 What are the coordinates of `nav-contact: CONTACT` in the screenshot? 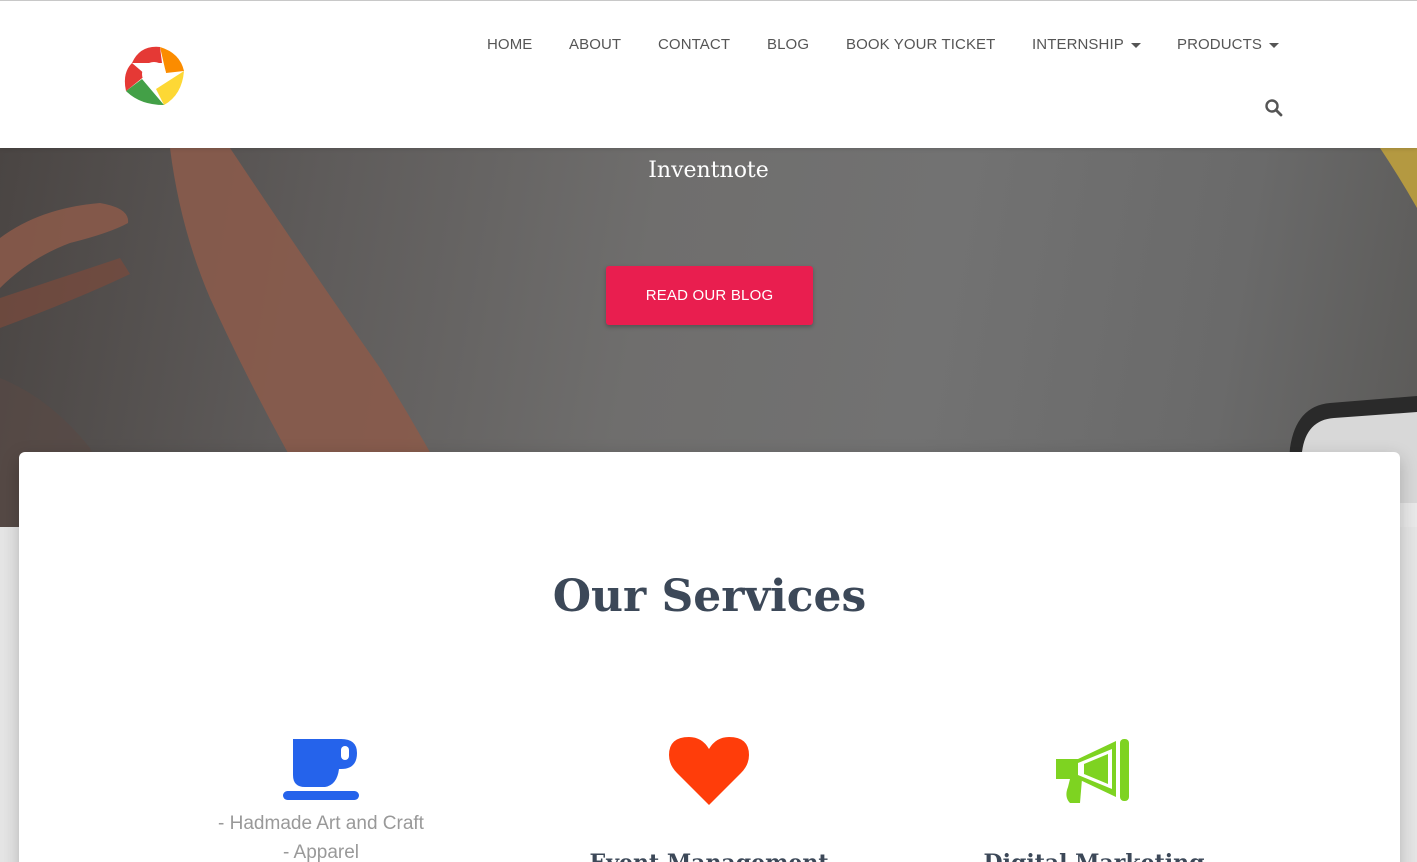 It's located at (694, 45).